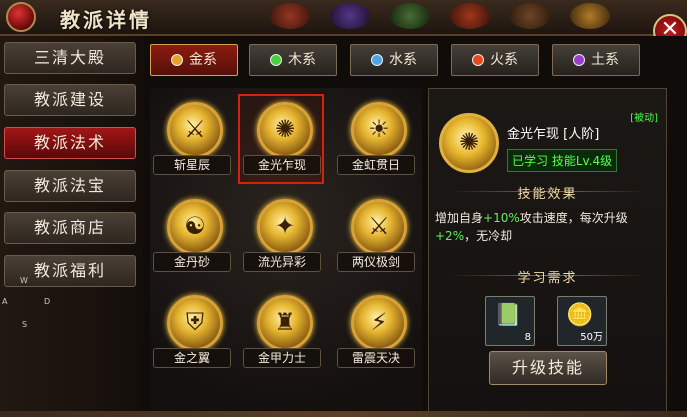 The height and width of the screenshot is (417, 687). What do you see at coordinates (343, 414) in the screenshot?
I see `bottom-border` at bounding box center [343, 414].